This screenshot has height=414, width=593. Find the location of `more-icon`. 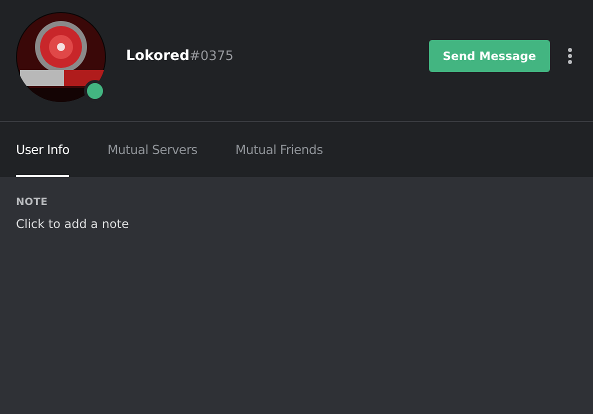

more-icon is located at coordinates (570, 56).